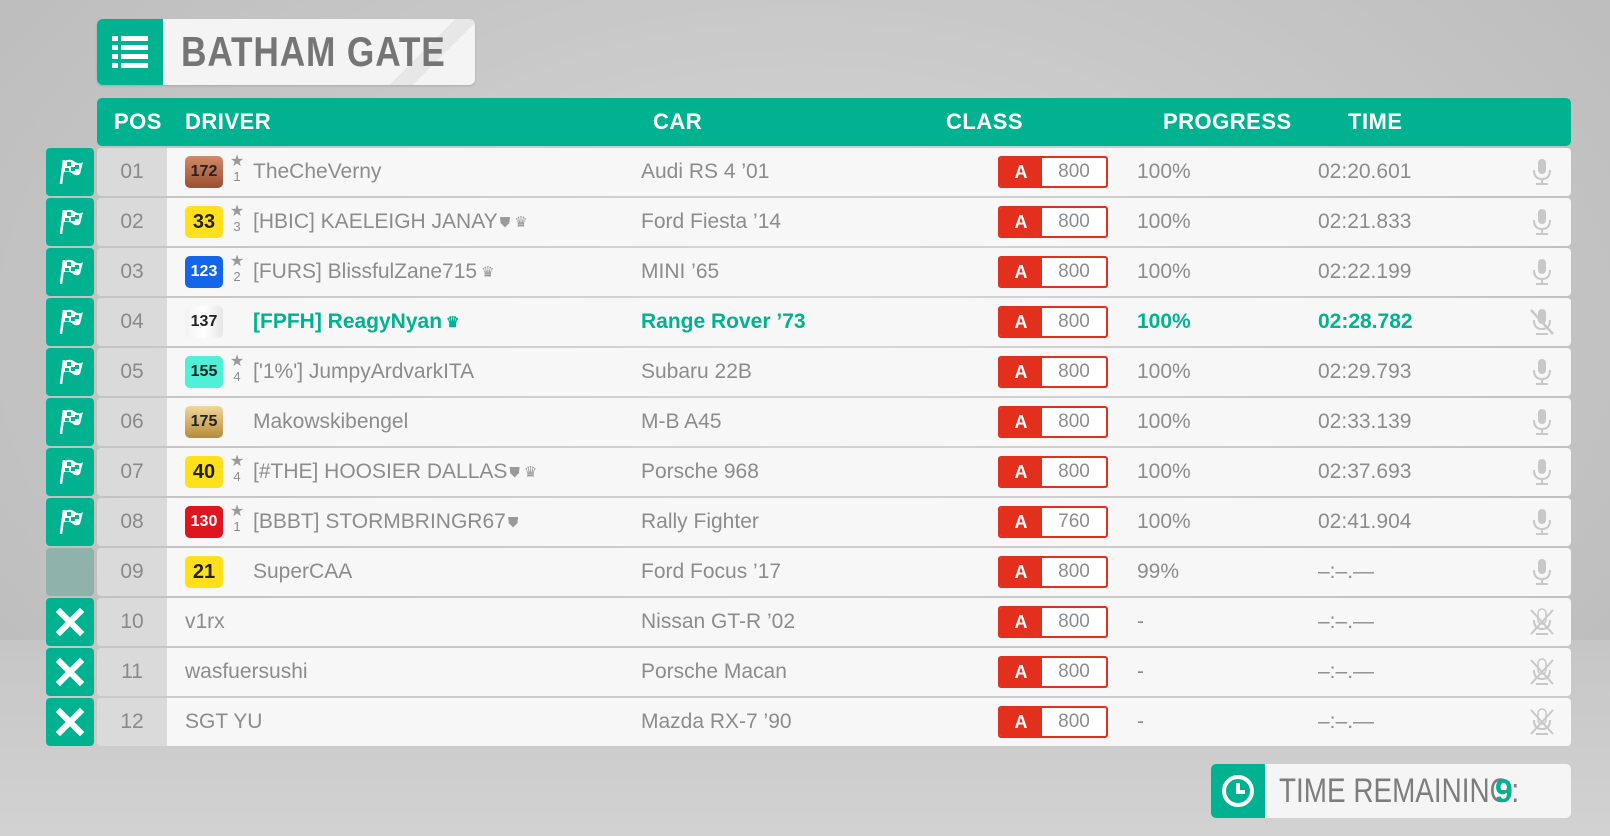 This screenshot has width=1610, height=836. Describe the element at coordinates (138, 121) in the screenshot. I see `header-pos: POS` at that location.